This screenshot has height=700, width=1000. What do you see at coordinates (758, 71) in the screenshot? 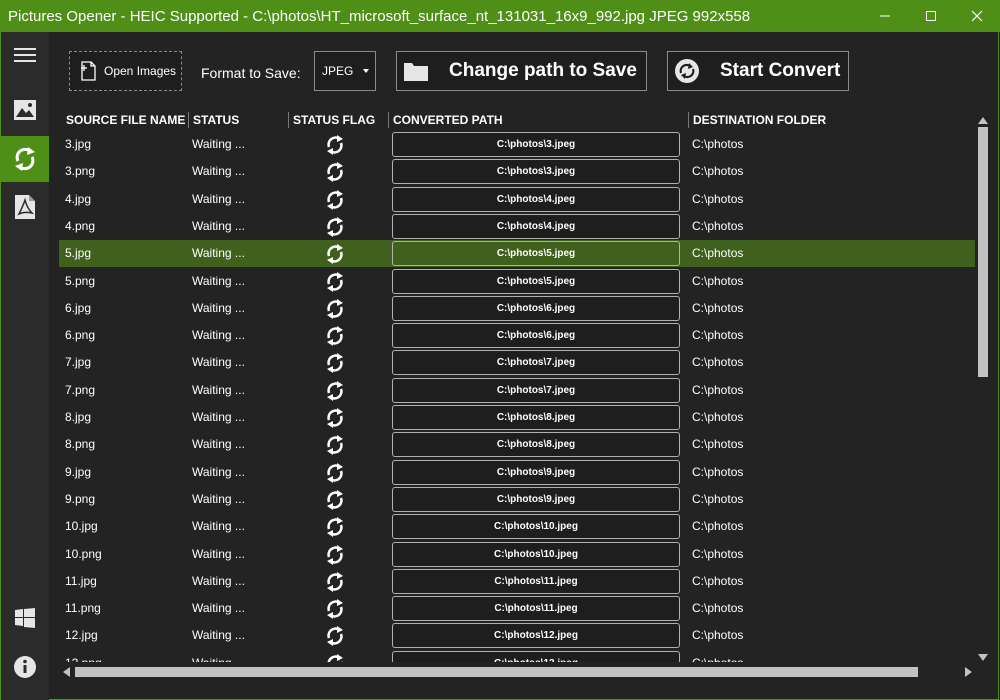
I see `start-convert-button: Start Convert` at bounding box center [758, 71].